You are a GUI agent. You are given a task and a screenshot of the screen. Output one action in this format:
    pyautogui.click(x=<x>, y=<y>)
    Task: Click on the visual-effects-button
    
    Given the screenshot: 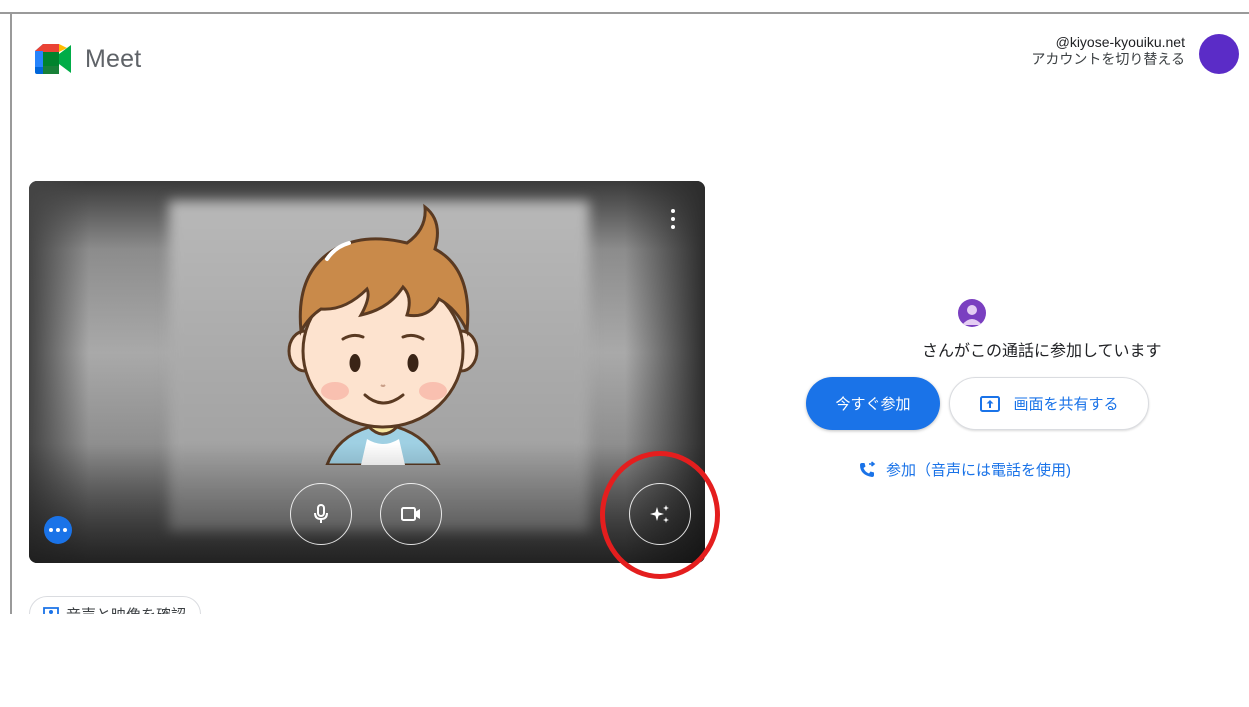 What is the action you would take?
    pyautogui.click(x=660, y=514)
    